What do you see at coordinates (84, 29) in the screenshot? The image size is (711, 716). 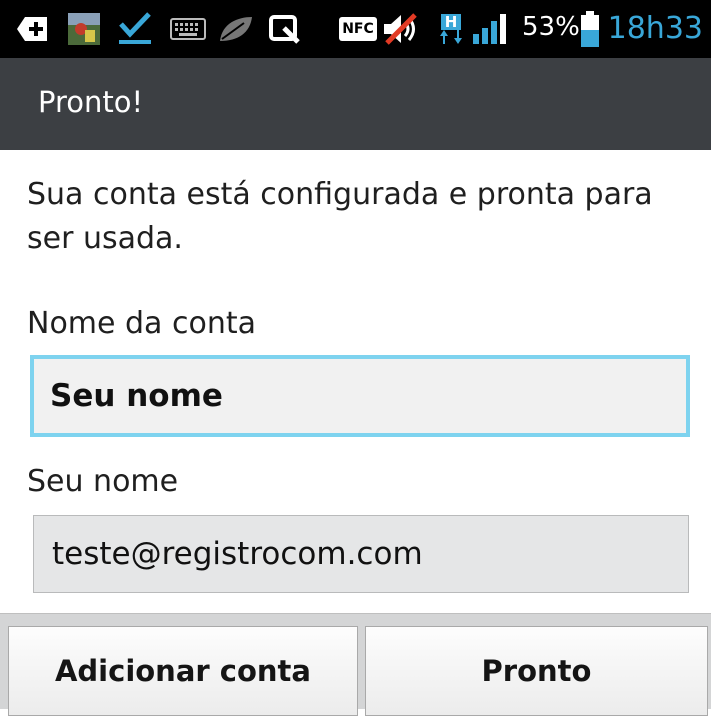 I see `photo-thumbnail-icon` at bounding box center [84, 29].